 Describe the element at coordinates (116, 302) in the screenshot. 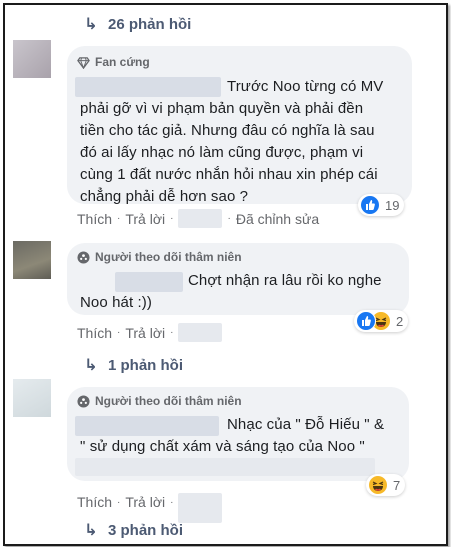

I see `comment-text-line: Noo hát :))` at that location.